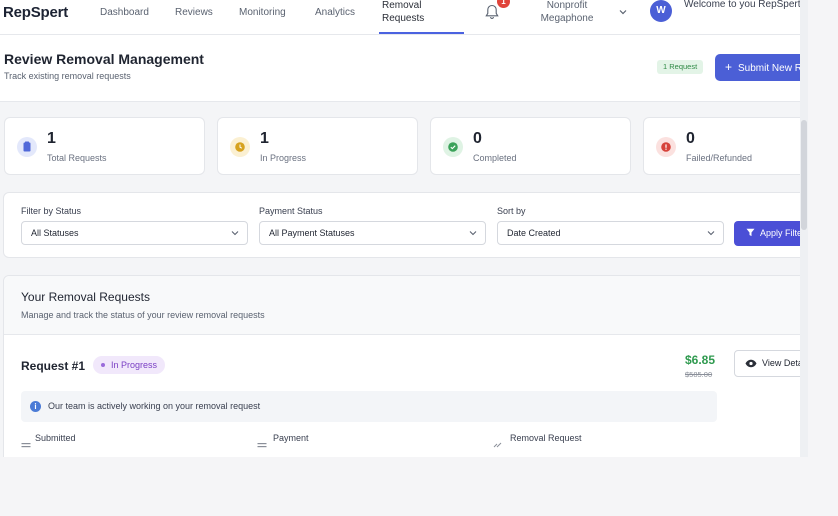 Image resolution: width=838 pixels, height=516 pixels. What do you see at coordinates (511, 211) in the screenshot?
I see `sort-label: Sort by` at bounding box center [511, 211].